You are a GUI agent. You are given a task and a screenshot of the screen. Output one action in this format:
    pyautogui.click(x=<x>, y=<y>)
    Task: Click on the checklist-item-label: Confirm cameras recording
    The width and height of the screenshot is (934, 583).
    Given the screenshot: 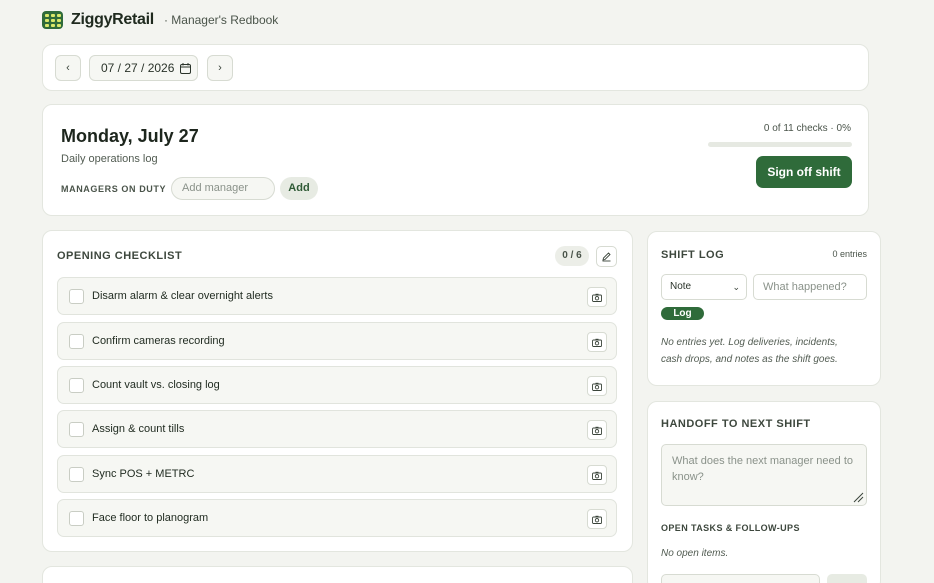 What is the action you would take?
    pyautogui.click(x=158, y=341)
    